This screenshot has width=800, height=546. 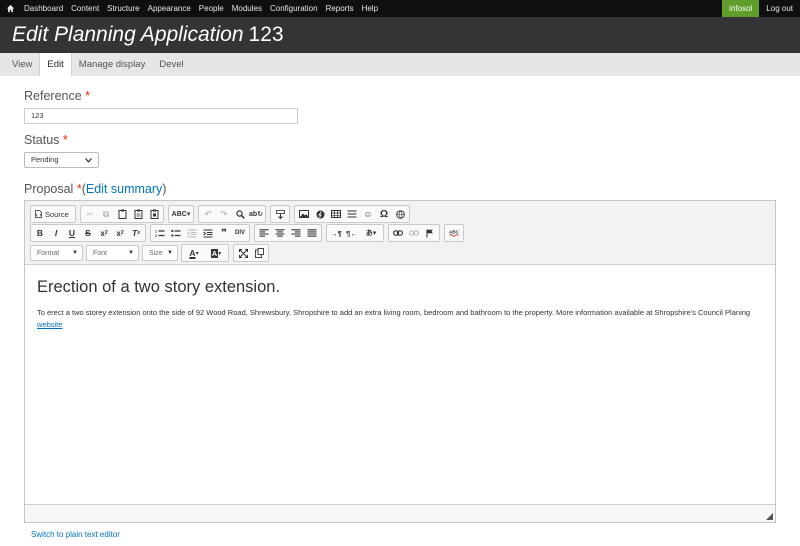 I want to click on anchor-flag-icon, so click(x=430, y=233).